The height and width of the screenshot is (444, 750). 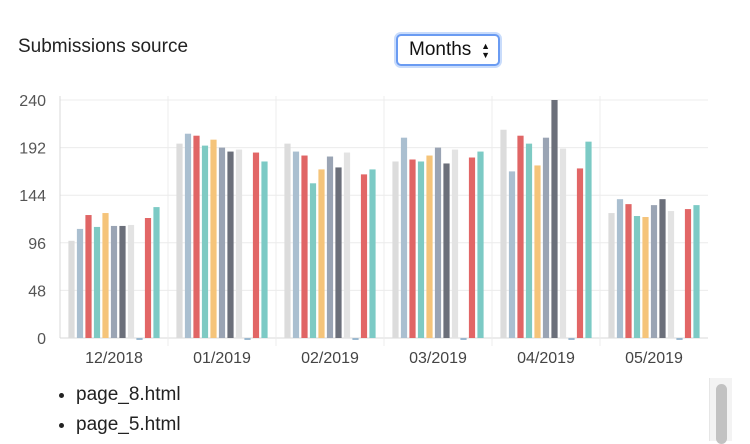 What do you see at coordinates (103, 46) in the screenshot?
I see `page-title: Submissions source` at bounding box center [103, 46].